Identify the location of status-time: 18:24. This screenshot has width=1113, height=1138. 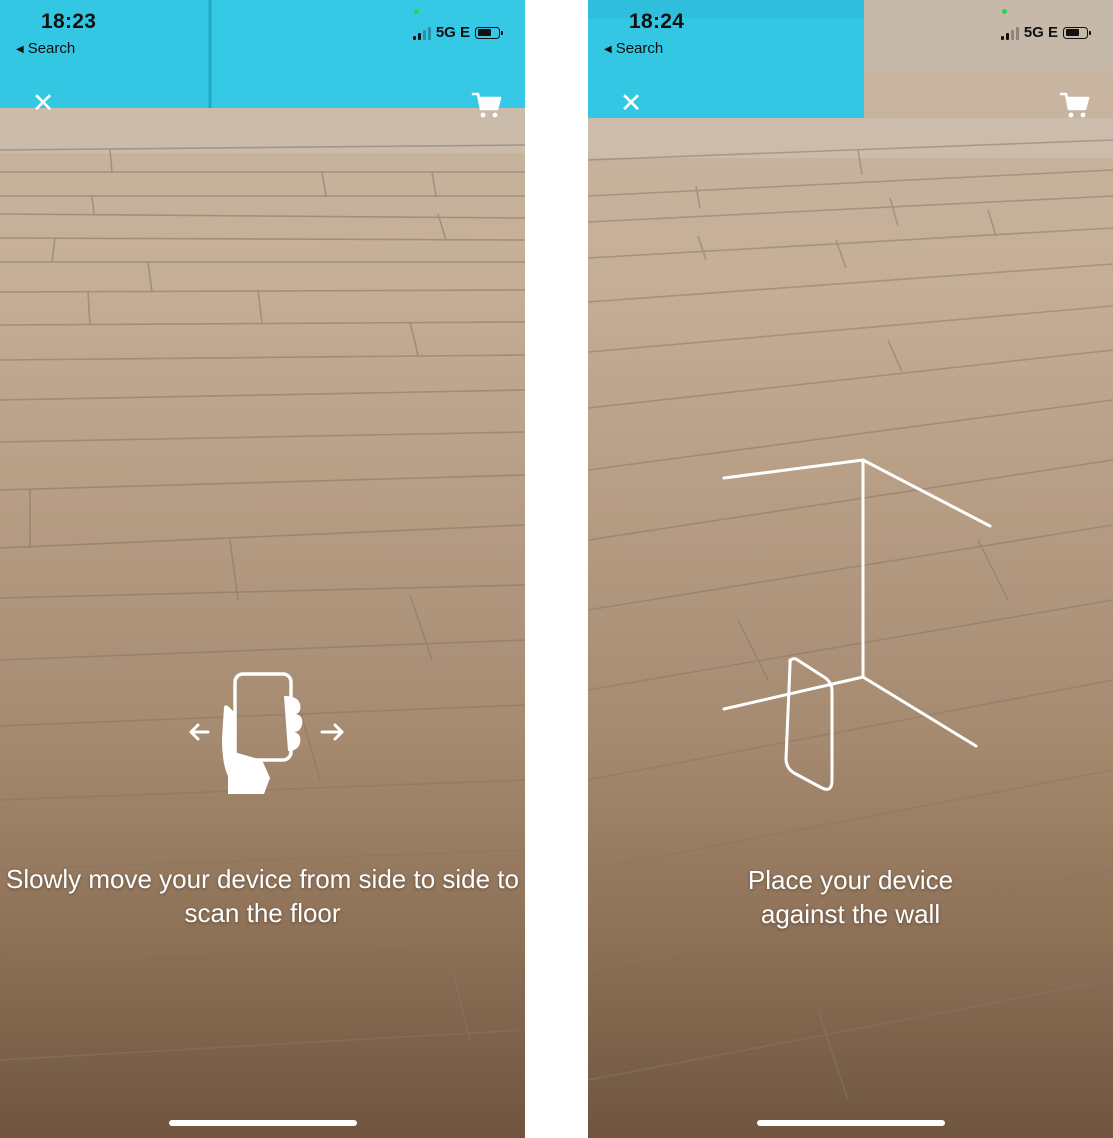
(657, 21).